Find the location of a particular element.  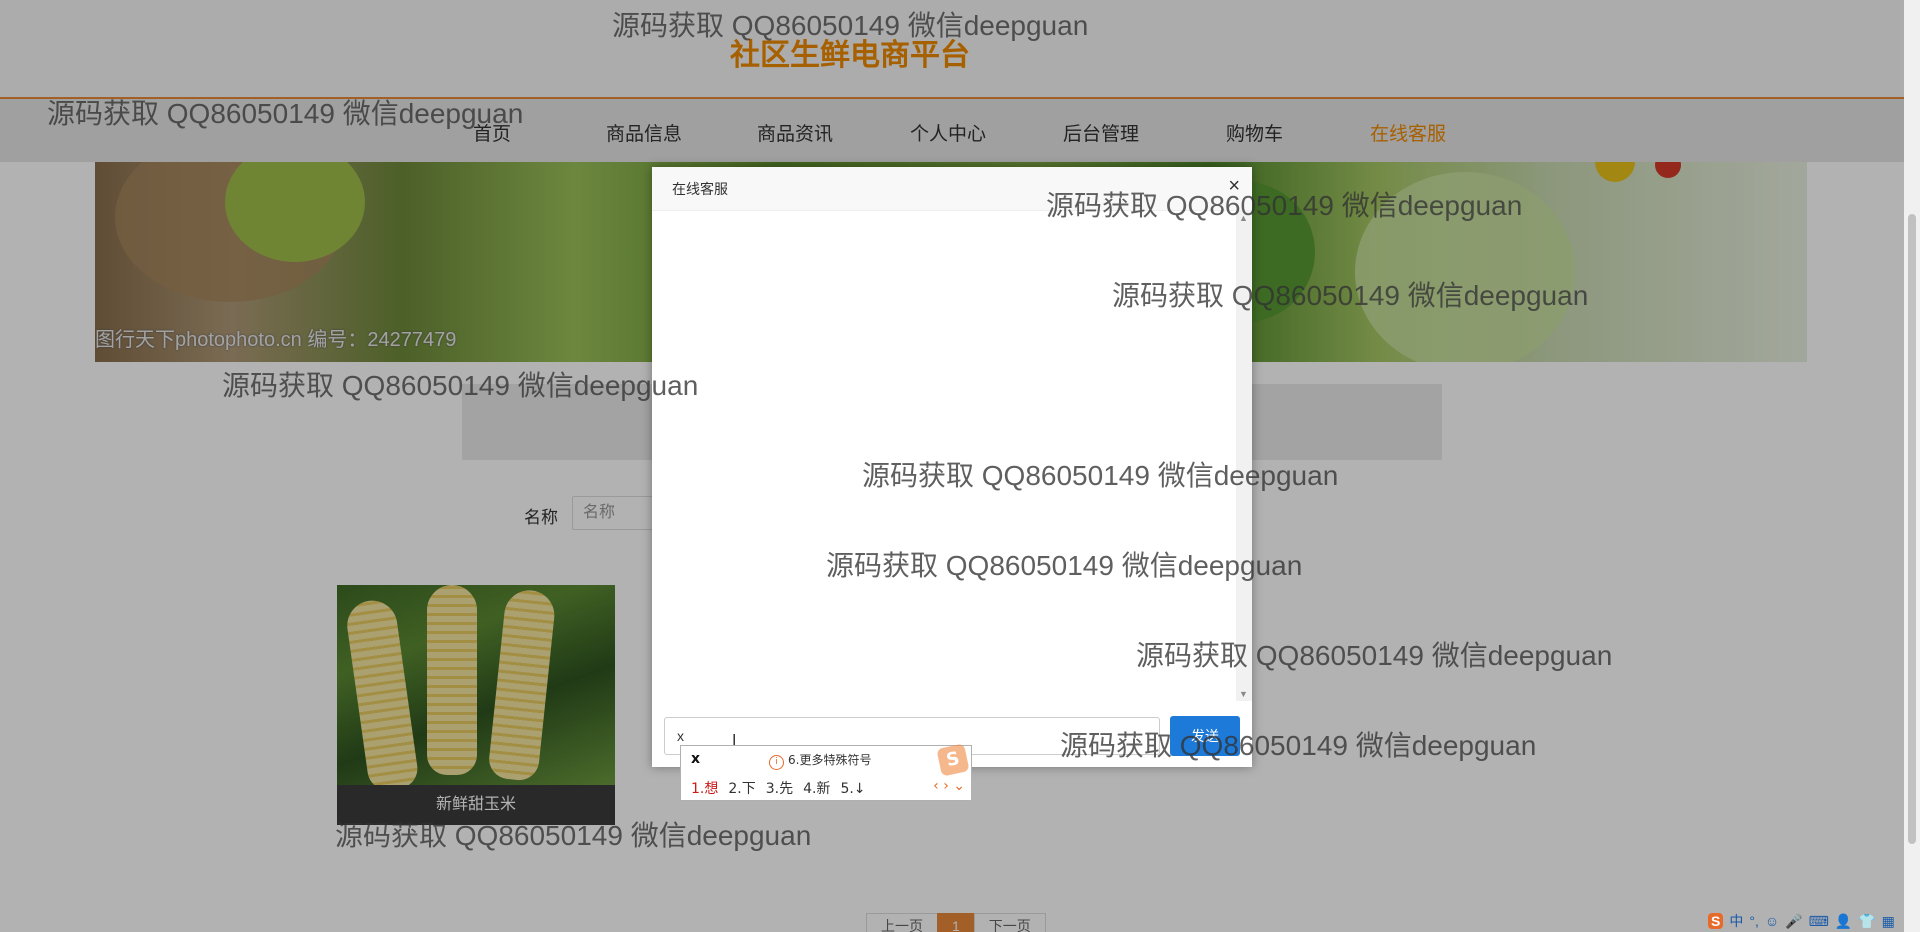

ime-candidate: 1.想 is located at coordinates (704, 789).